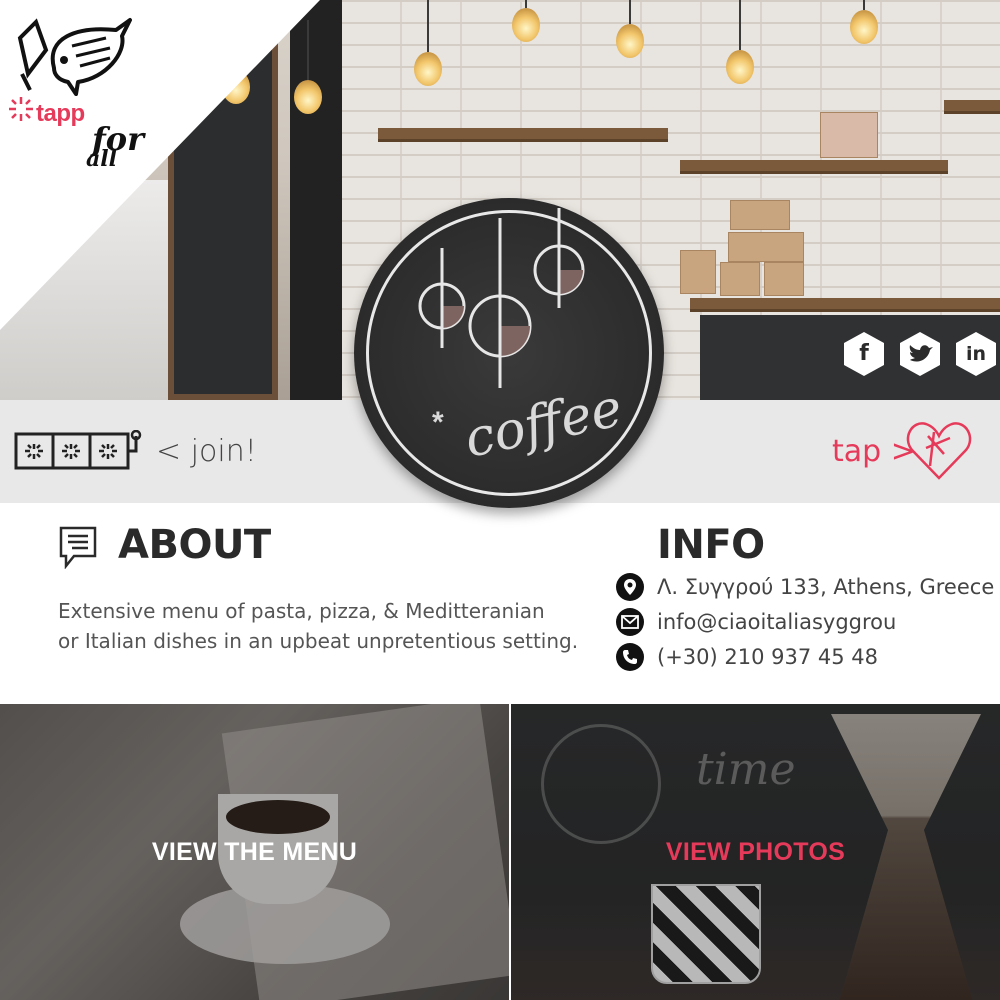 This screenshot has height=1000, width=1000. Describe the element at coordinates (814, 167) in the screenshot. I see `shelf-middle` at that location.